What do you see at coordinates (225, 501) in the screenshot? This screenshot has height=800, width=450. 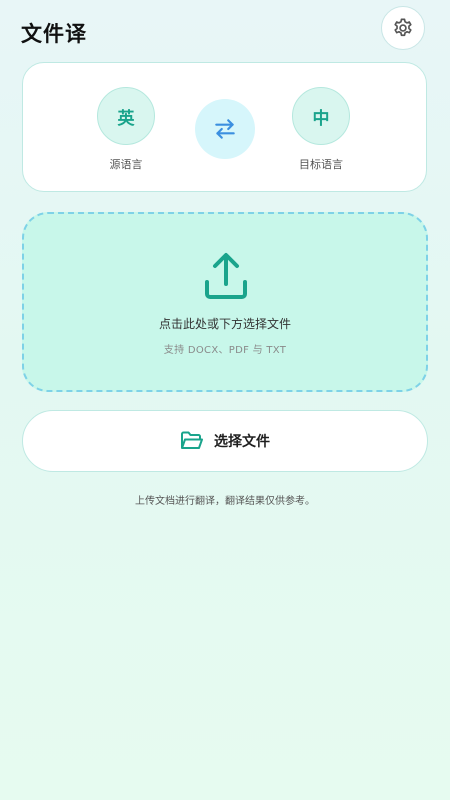 I see `disclaimer-note: 上传文档进行翻译，翻译结果仅供参考。` at bounding box center [225, 501].